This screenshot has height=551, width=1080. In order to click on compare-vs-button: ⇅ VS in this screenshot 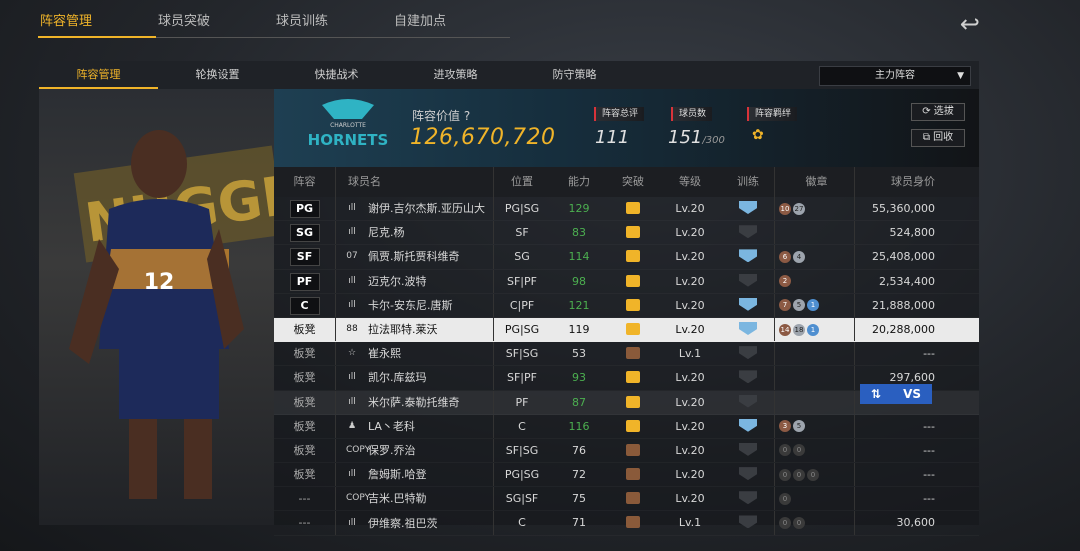, I will do `click(896, 394)`.